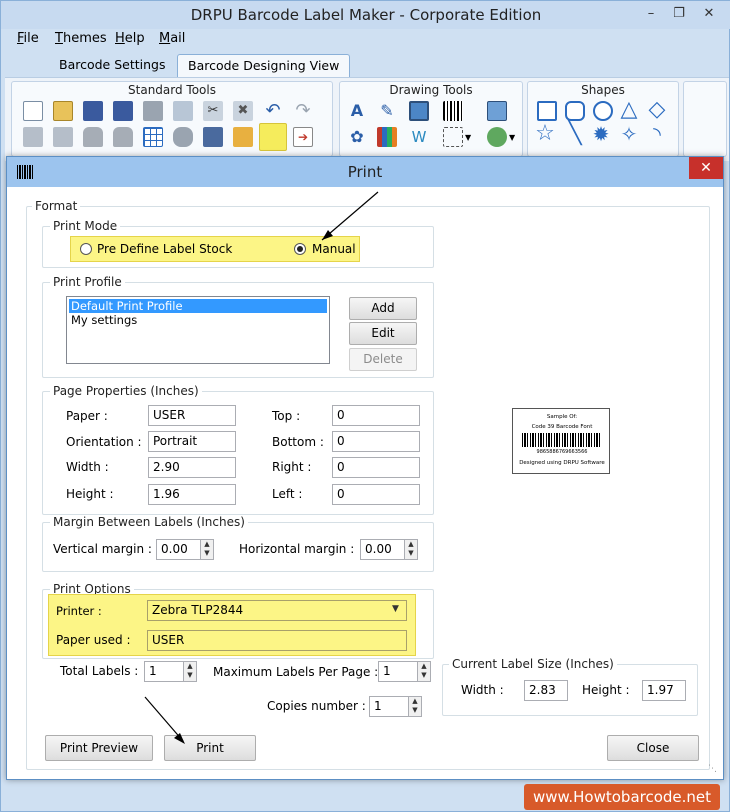 The image size is (730, 812). Describe the element at coordinates (179, 738) in the screenshot. I see `arrow-head-print` at that location.